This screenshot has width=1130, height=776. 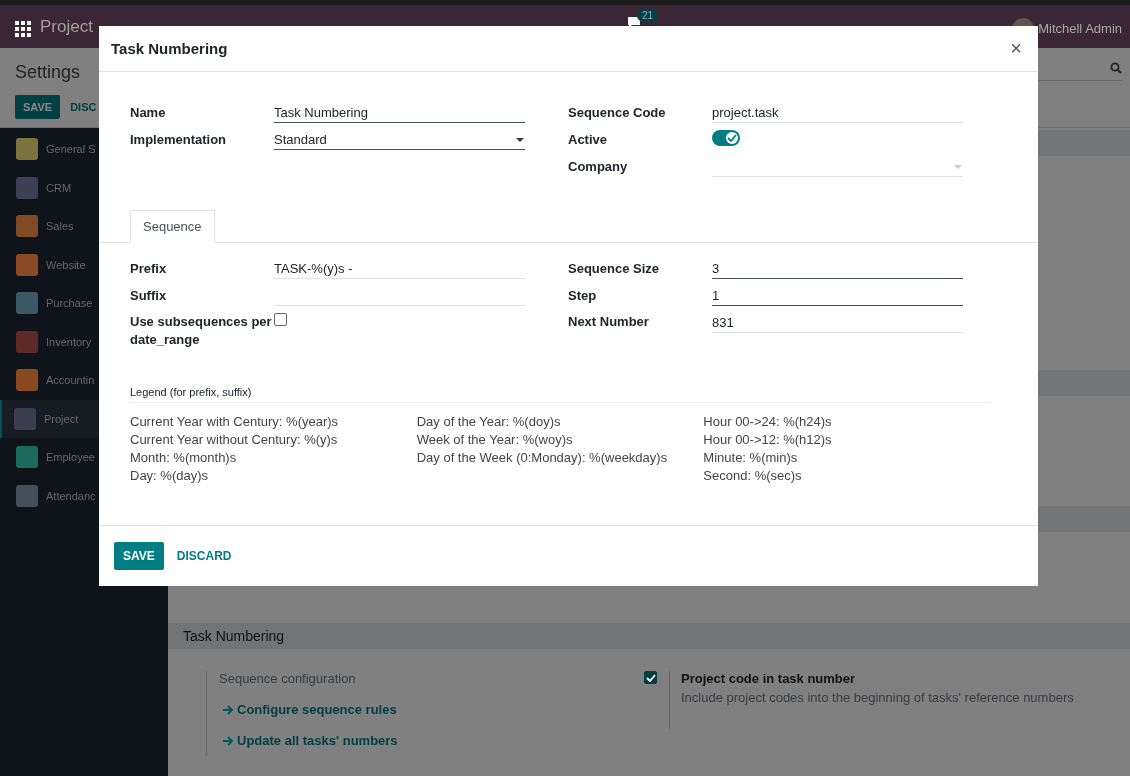 I want to click on legend-item: Hour 00->24: %(h24)s, so click(x=768, y=422).